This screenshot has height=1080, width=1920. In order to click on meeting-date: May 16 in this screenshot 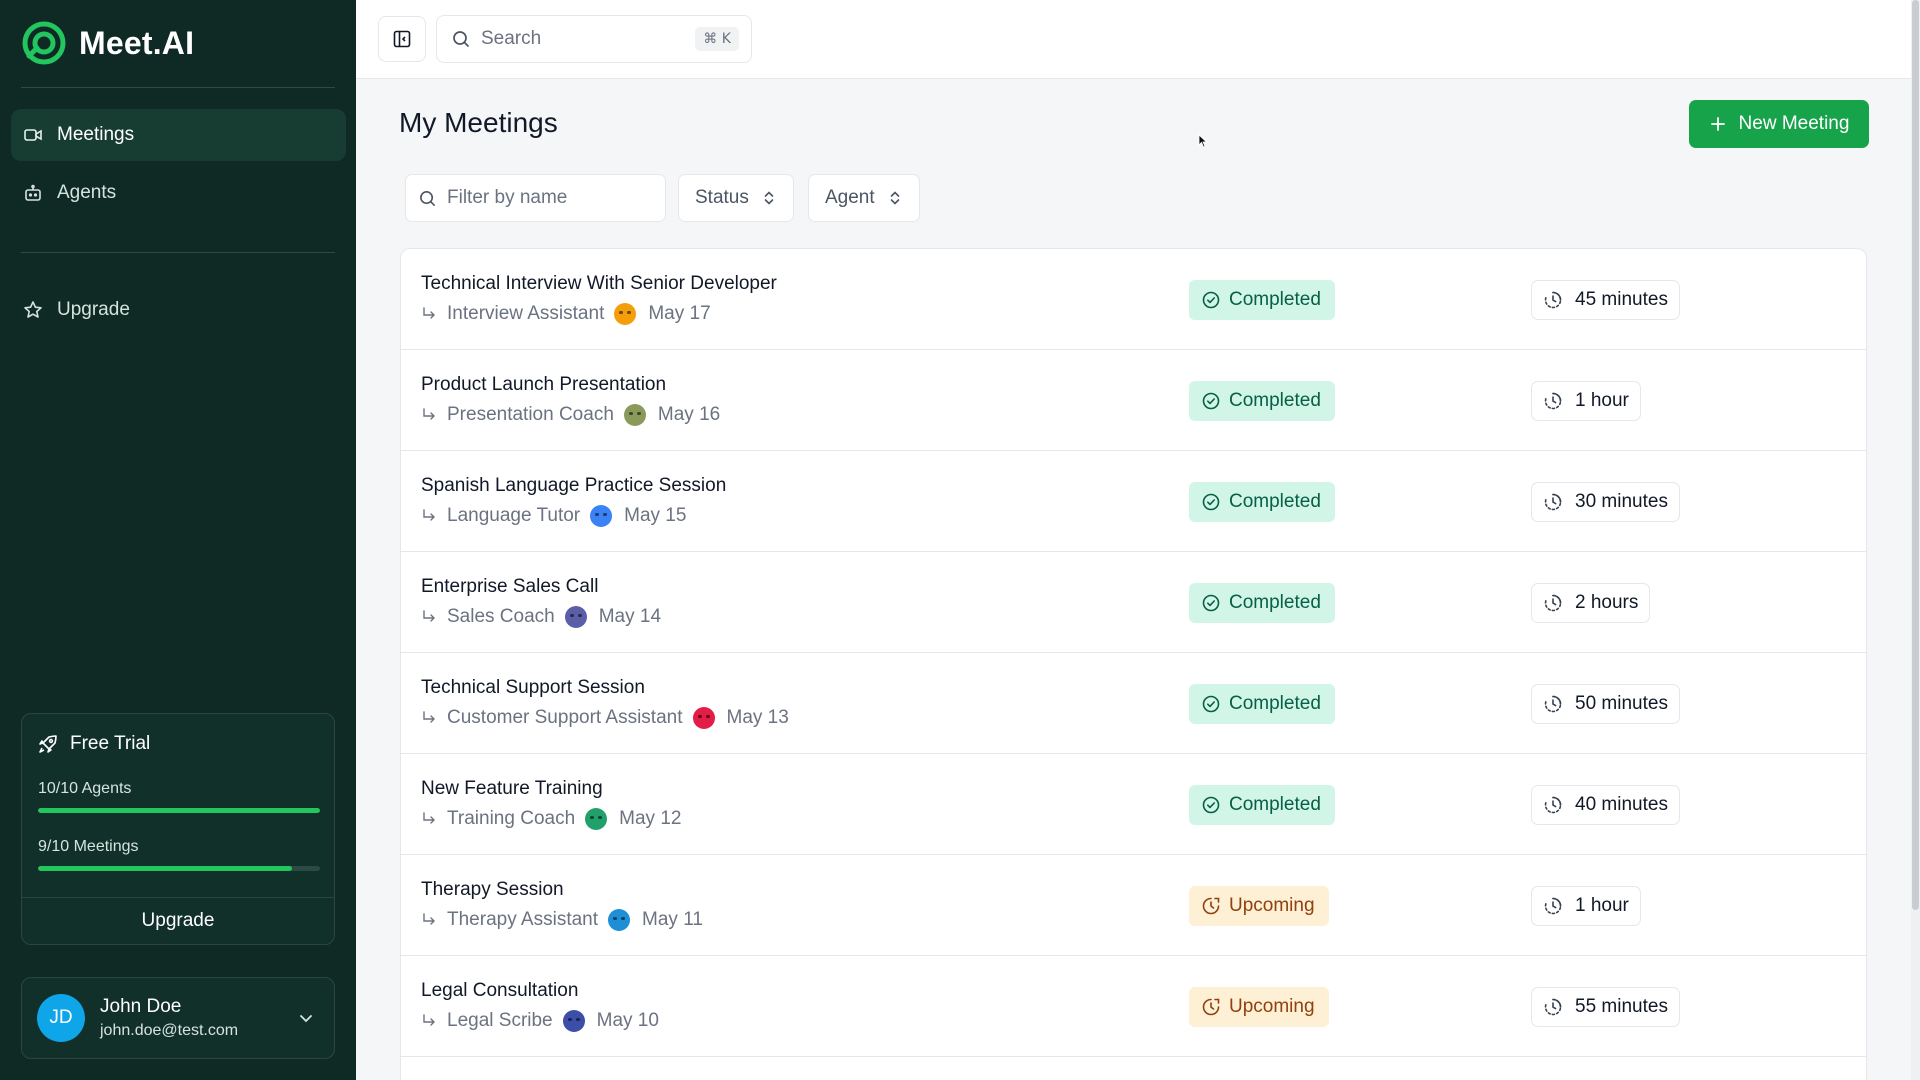, I will do `click(689, 414)`.